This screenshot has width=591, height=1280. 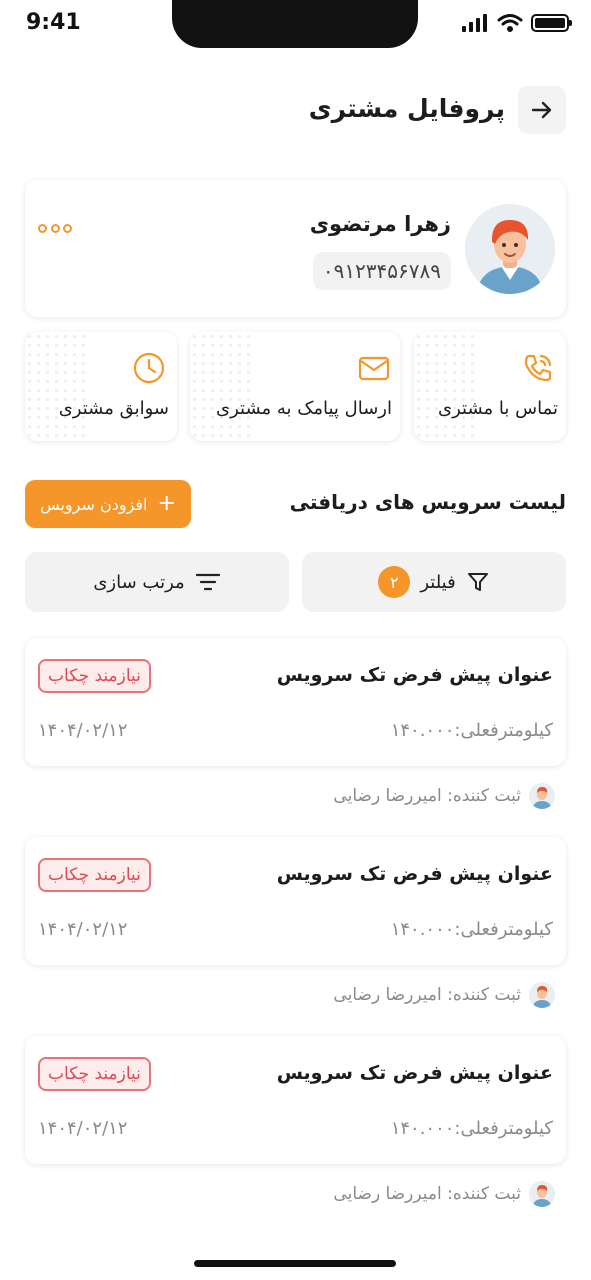 What do you see at coordinates (55, 228) in the screenshot?
I see `more-options-icon` at bounding box center [55, 228].